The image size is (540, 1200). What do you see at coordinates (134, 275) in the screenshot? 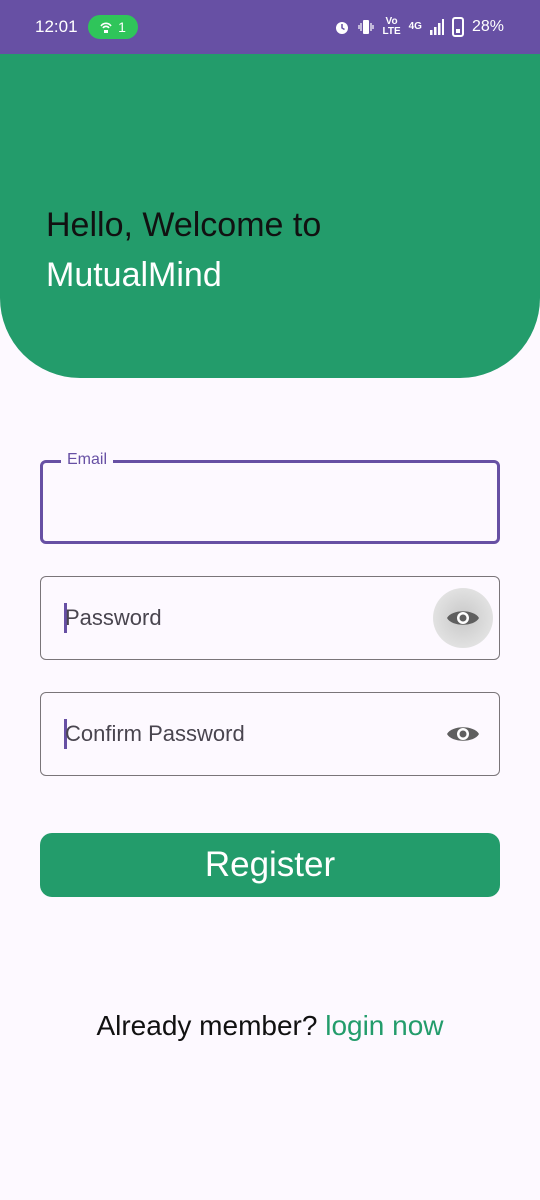
I see `app-name: MutualMind` at bounding box center [134, 275].